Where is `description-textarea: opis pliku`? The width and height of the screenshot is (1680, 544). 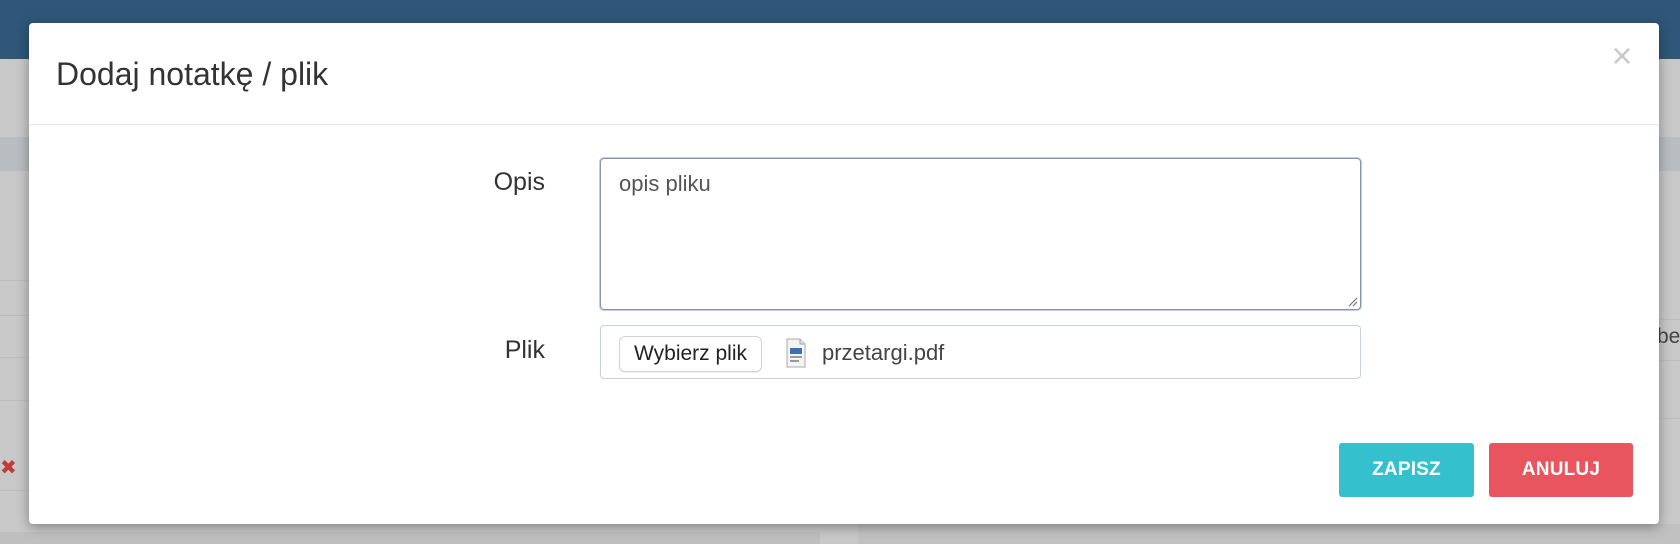 description-textarea: opis pliku is located at coordinates (980, 234).